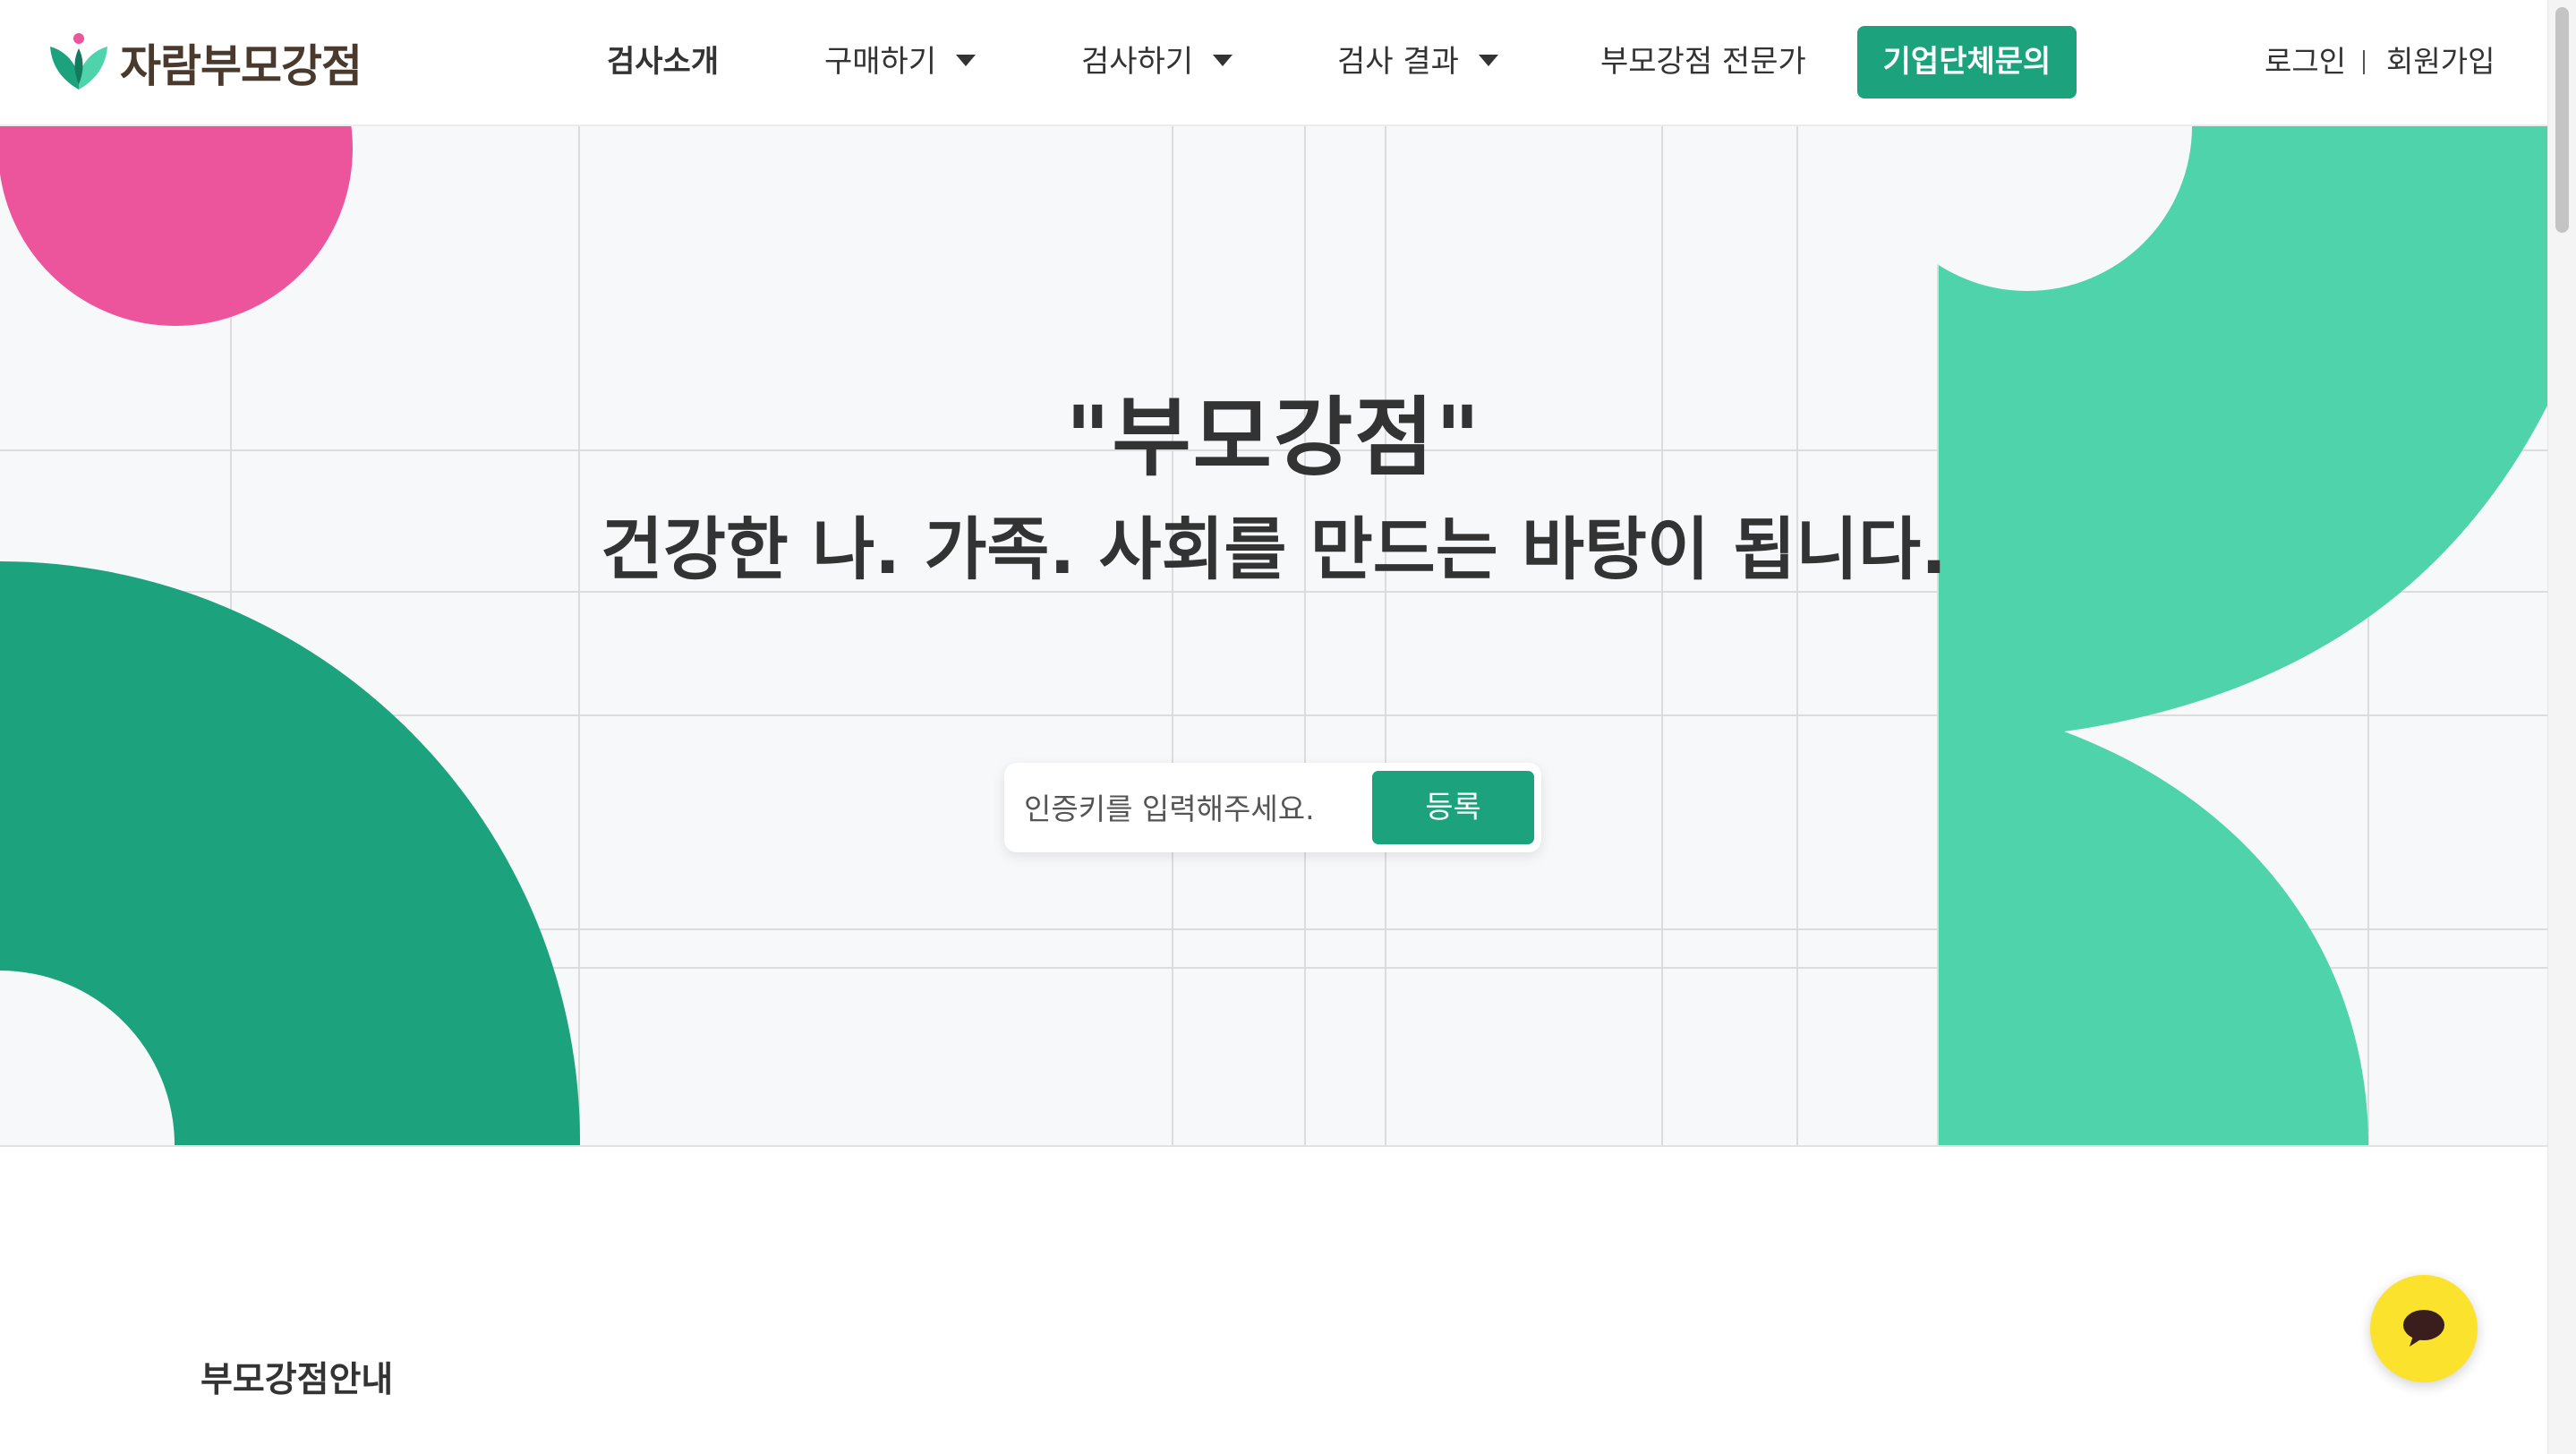  Describe the element at coordinates (2440, 61) in the screenshot. I see `signup-link: 회원가입` at that location.